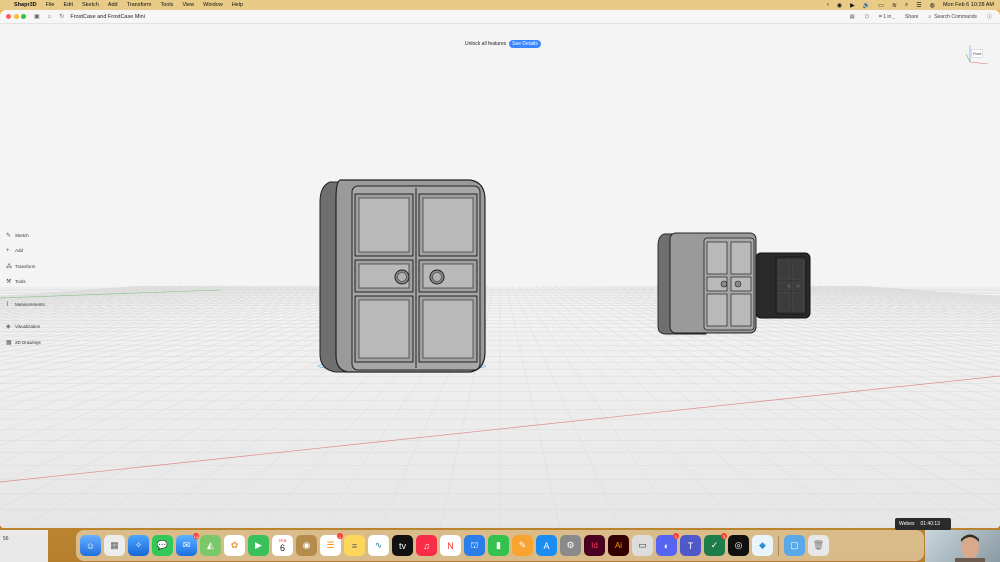 The width and height of the screenshot is (1000, 562). What do you see at coordinates (162, 545) in the screenshot?
I see `messages-icon: 💬` at bounding box center [162, 545].